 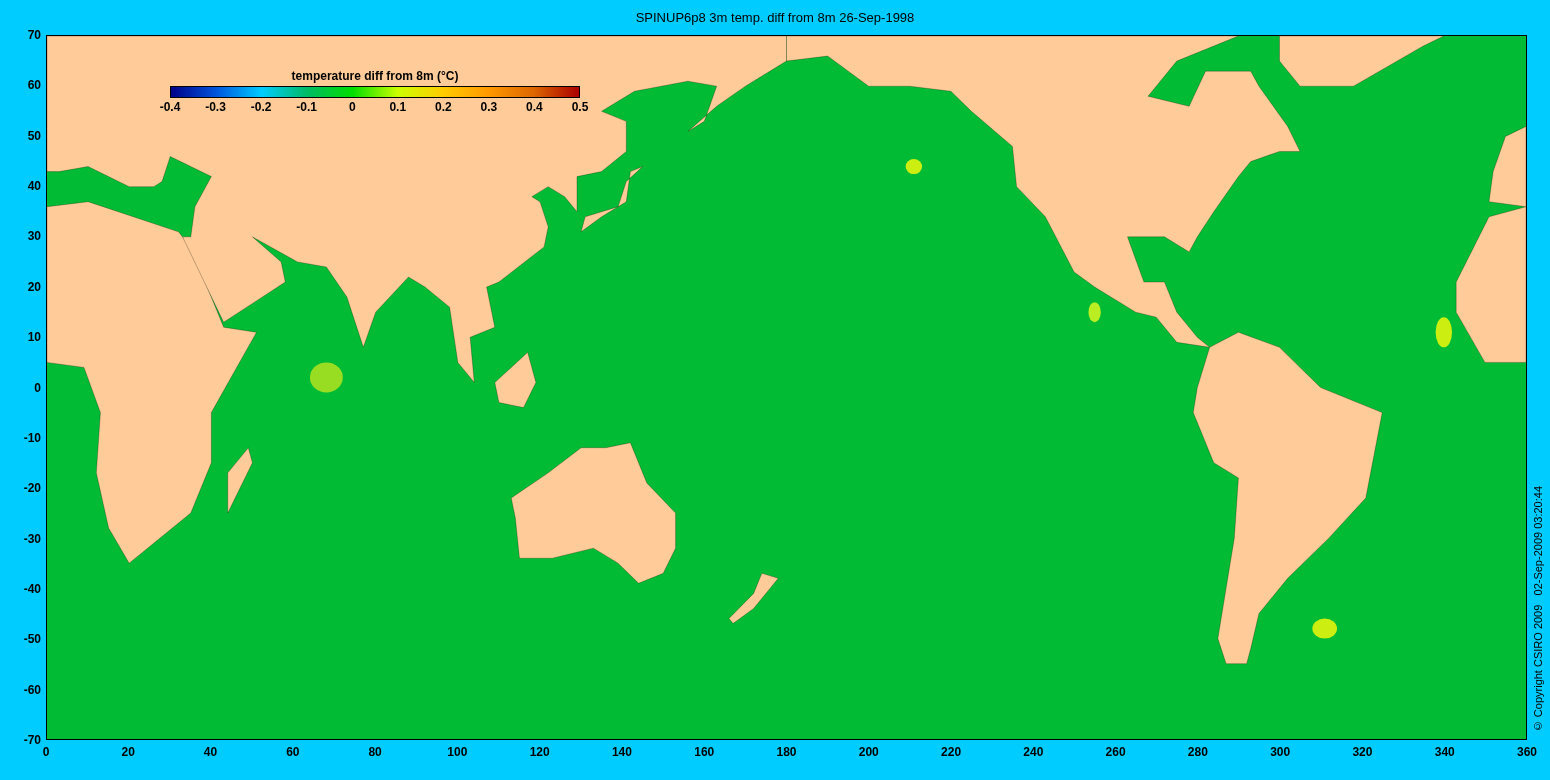 I want to click on x-tick-label: 320, so click(x=1362, y=752).